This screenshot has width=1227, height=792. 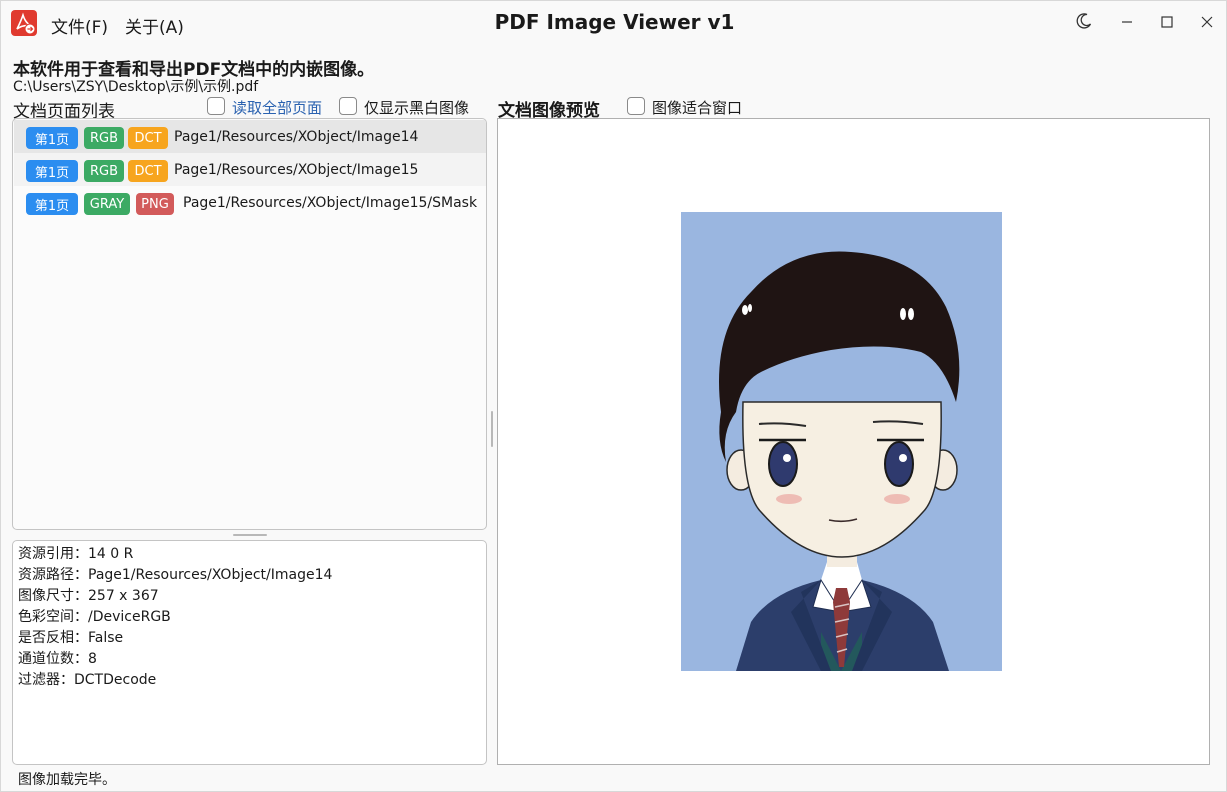 I want to click on vertical-splitter-handle, so click(x=492, y=429).